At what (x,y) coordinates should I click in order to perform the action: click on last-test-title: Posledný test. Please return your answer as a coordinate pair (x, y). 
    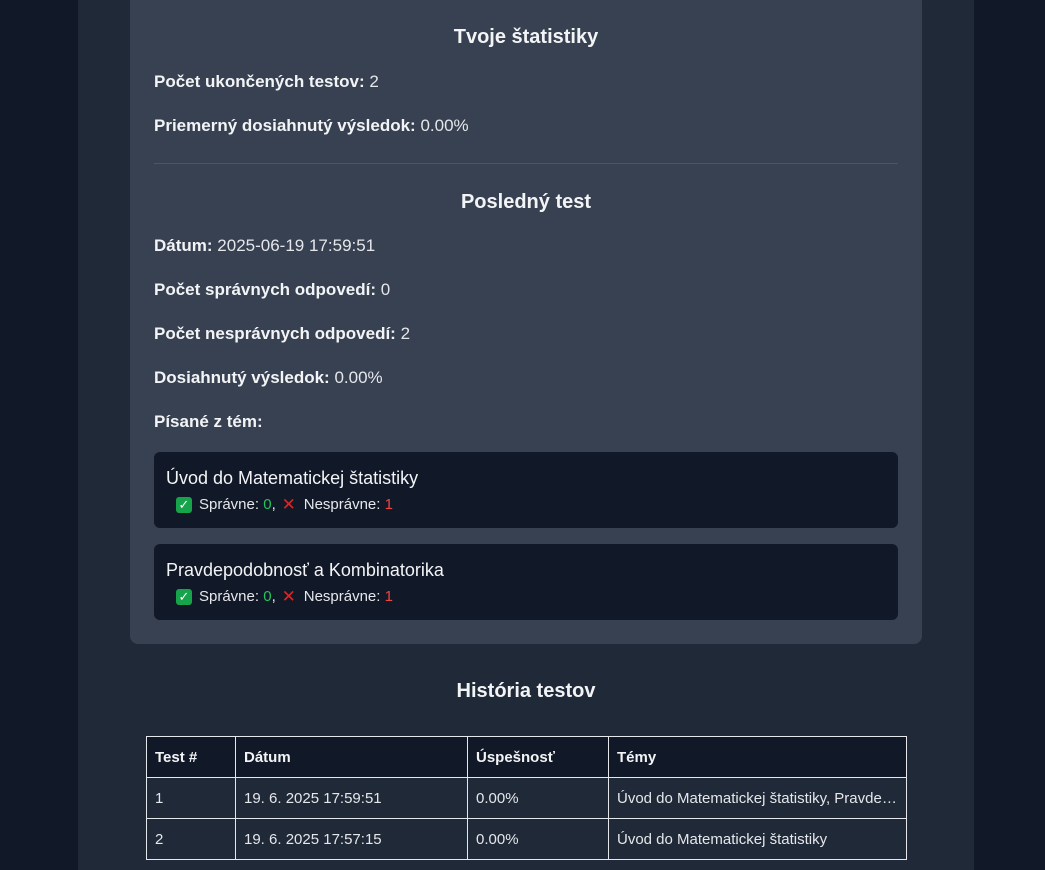
    Looking at the image, I should click on (526, 202).